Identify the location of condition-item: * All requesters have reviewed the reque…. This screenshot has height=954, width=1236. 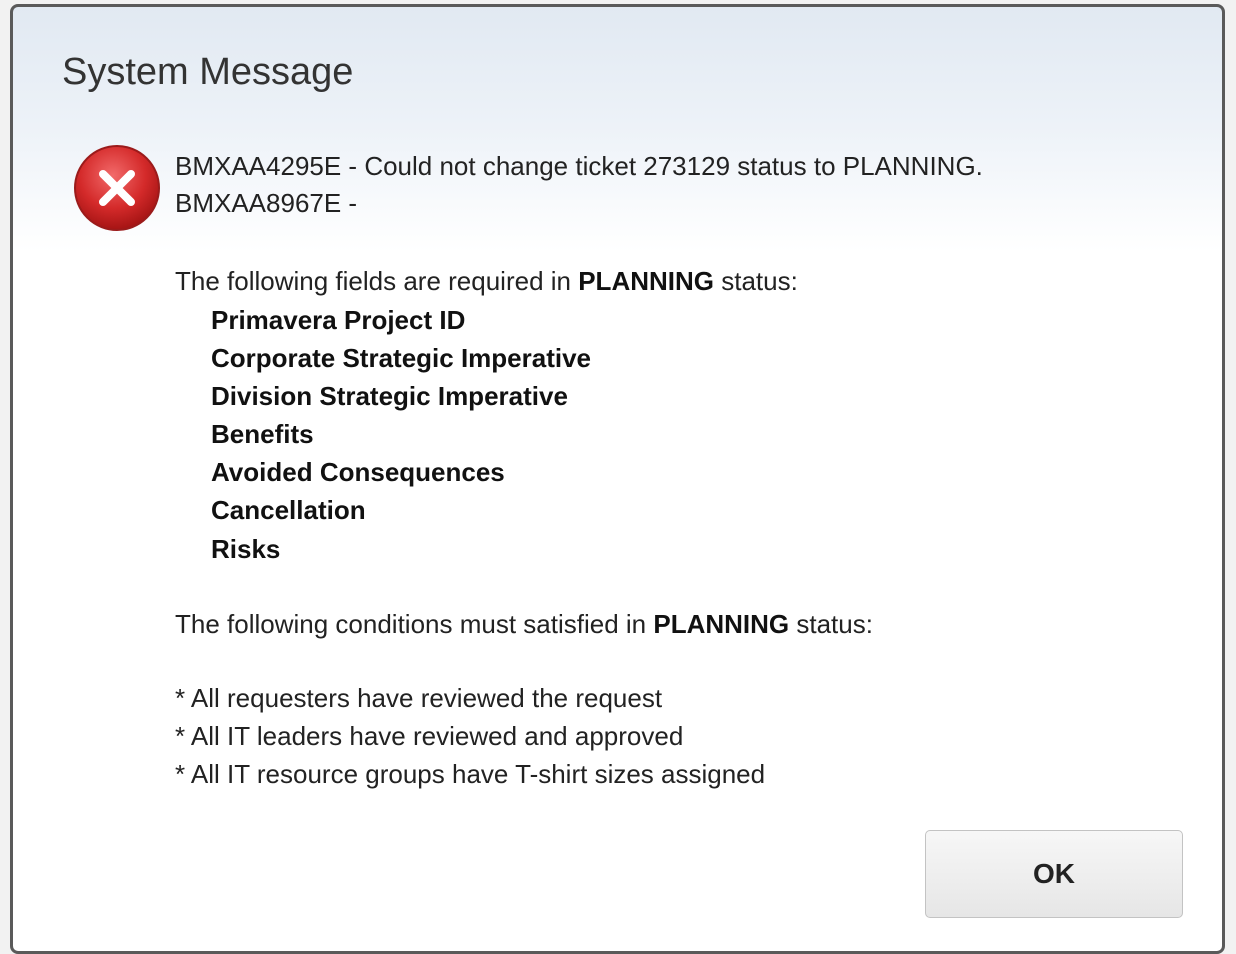
(419, 698).